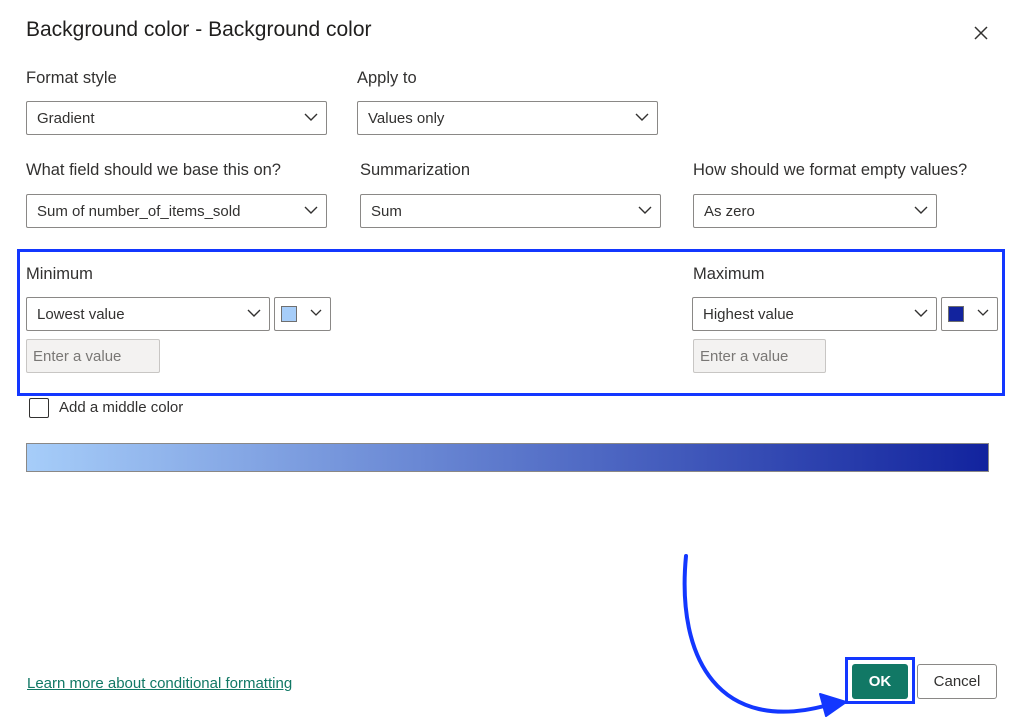 The height and width of the screenshot is (725, 1024). I want to click on maximum-color-swatch, so click(956, 314).